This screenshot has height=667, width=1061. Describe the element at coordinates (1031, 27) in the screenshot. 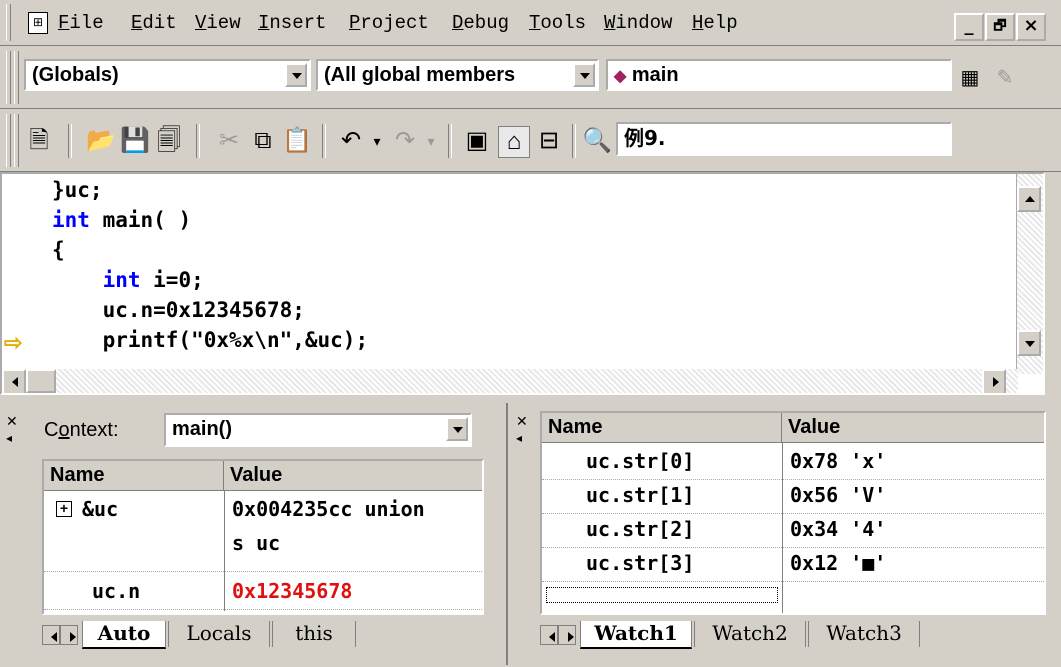

I see `close-button: ×` at that location.